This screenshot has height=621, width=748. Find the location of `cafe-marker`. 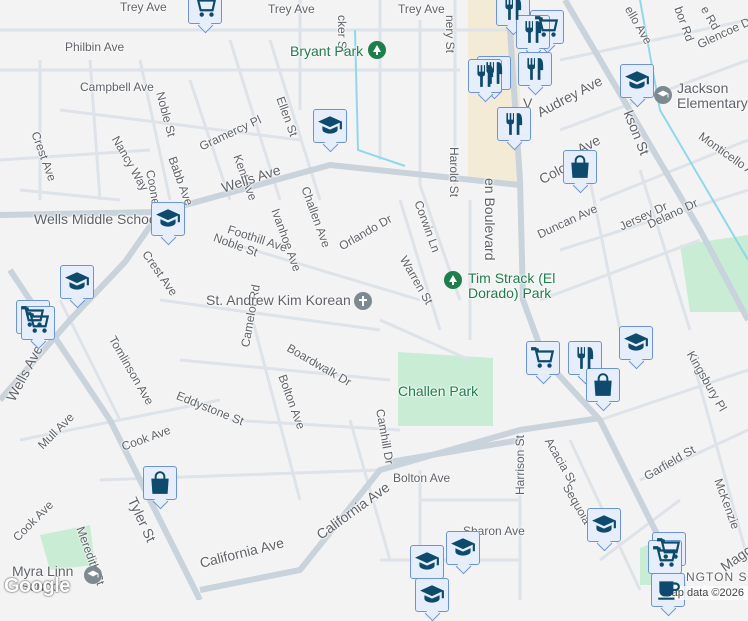

cafe-marker is located at coordinates (668, 590).